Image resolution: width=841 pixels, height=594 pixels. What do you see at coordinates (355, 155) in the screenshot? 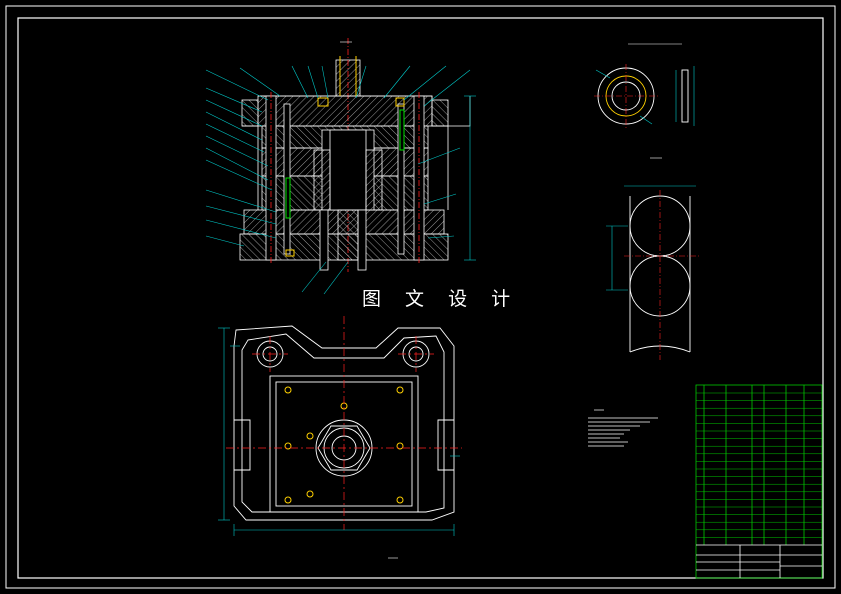
I see `section-view` at bounding box center [355, 155].